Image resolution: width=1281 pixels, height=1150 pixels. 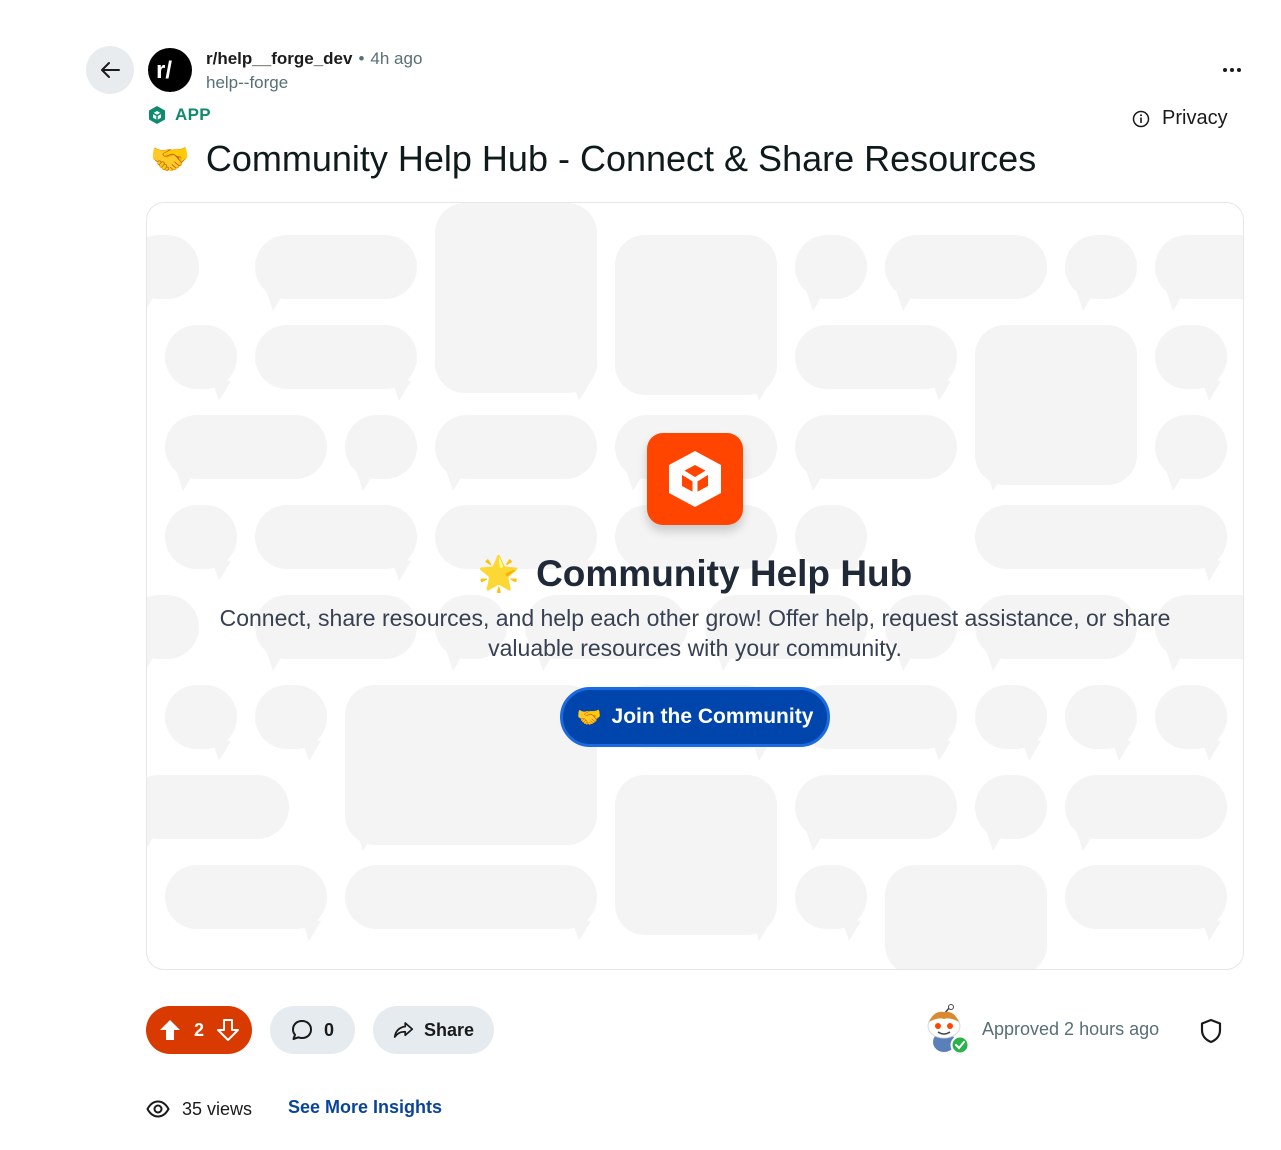 What do you see at coordinates (712, 716) in the screenshot?
I see `join-button-label: Join the Community` at bounding box center [712, 716].